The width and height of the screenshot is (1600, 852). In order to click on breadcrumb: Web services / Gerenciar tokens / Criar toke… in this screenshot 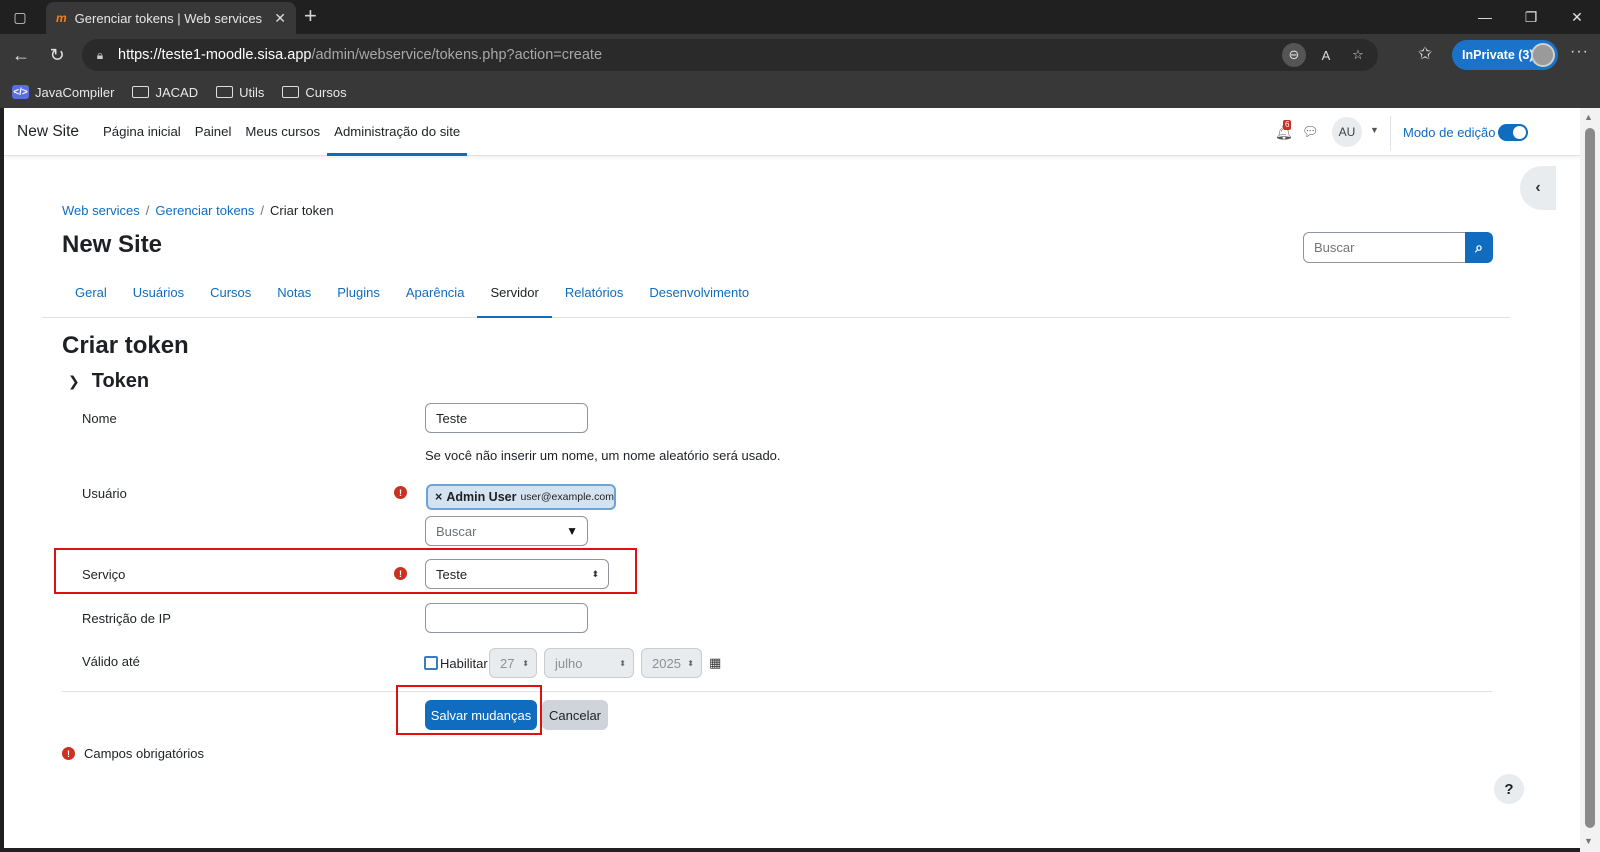, I will do `click(198, 210)`.